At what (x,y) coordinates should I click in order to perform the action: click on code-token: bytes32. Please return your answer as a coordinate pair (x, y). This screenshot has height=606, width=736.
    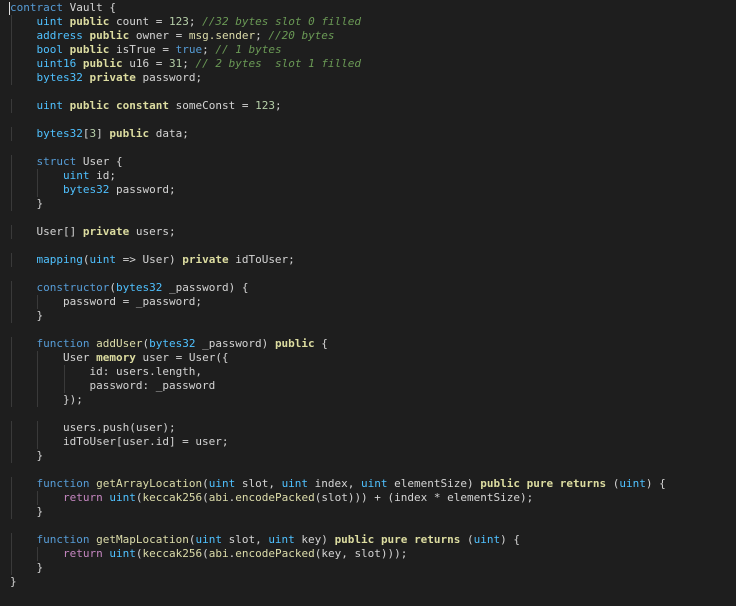
    Looking at the image, I should click on (86, 189).